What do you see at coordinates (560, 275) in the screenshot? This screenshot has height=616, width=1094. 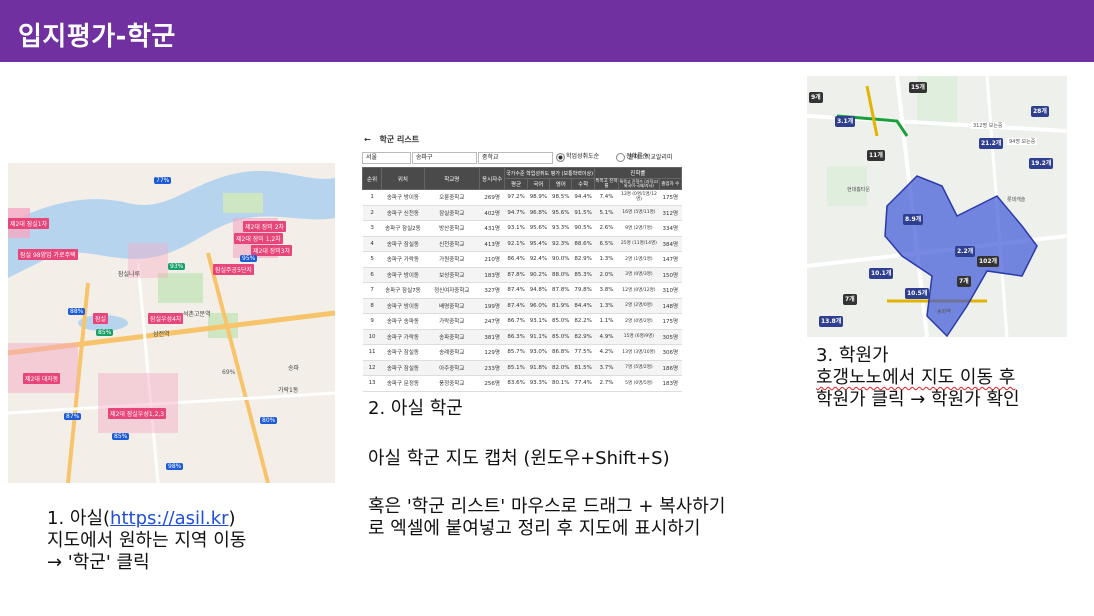 I see `table-cell: 88.0%` at bounding box center [560, 275].